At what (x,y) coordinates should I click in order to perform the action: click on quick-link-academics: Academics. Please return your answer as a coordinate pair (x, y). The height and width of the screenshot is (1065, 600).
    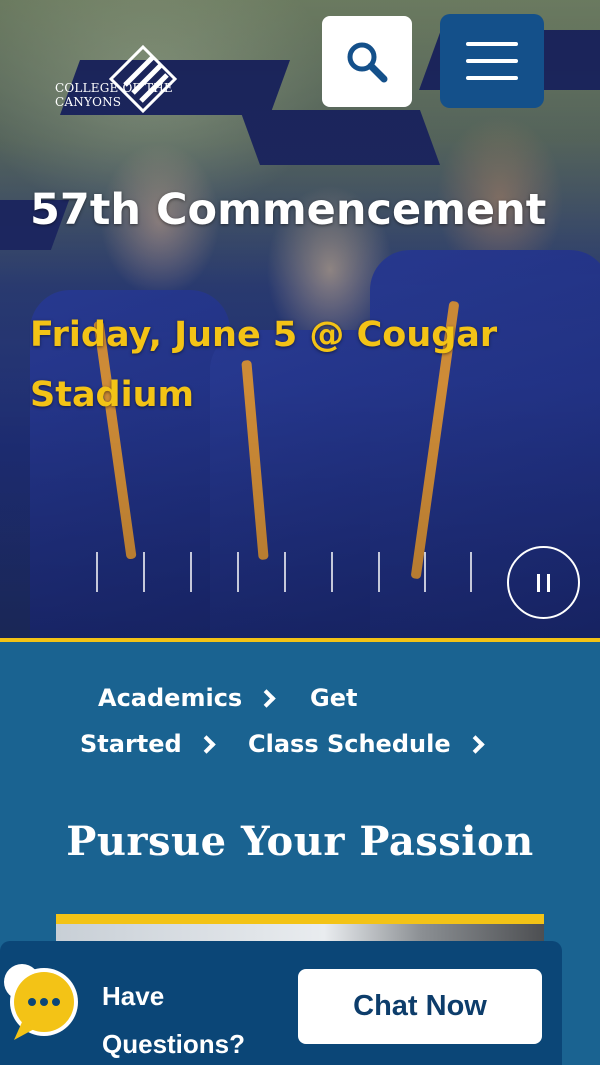
    Looking at the image, I should click on (187, 698).